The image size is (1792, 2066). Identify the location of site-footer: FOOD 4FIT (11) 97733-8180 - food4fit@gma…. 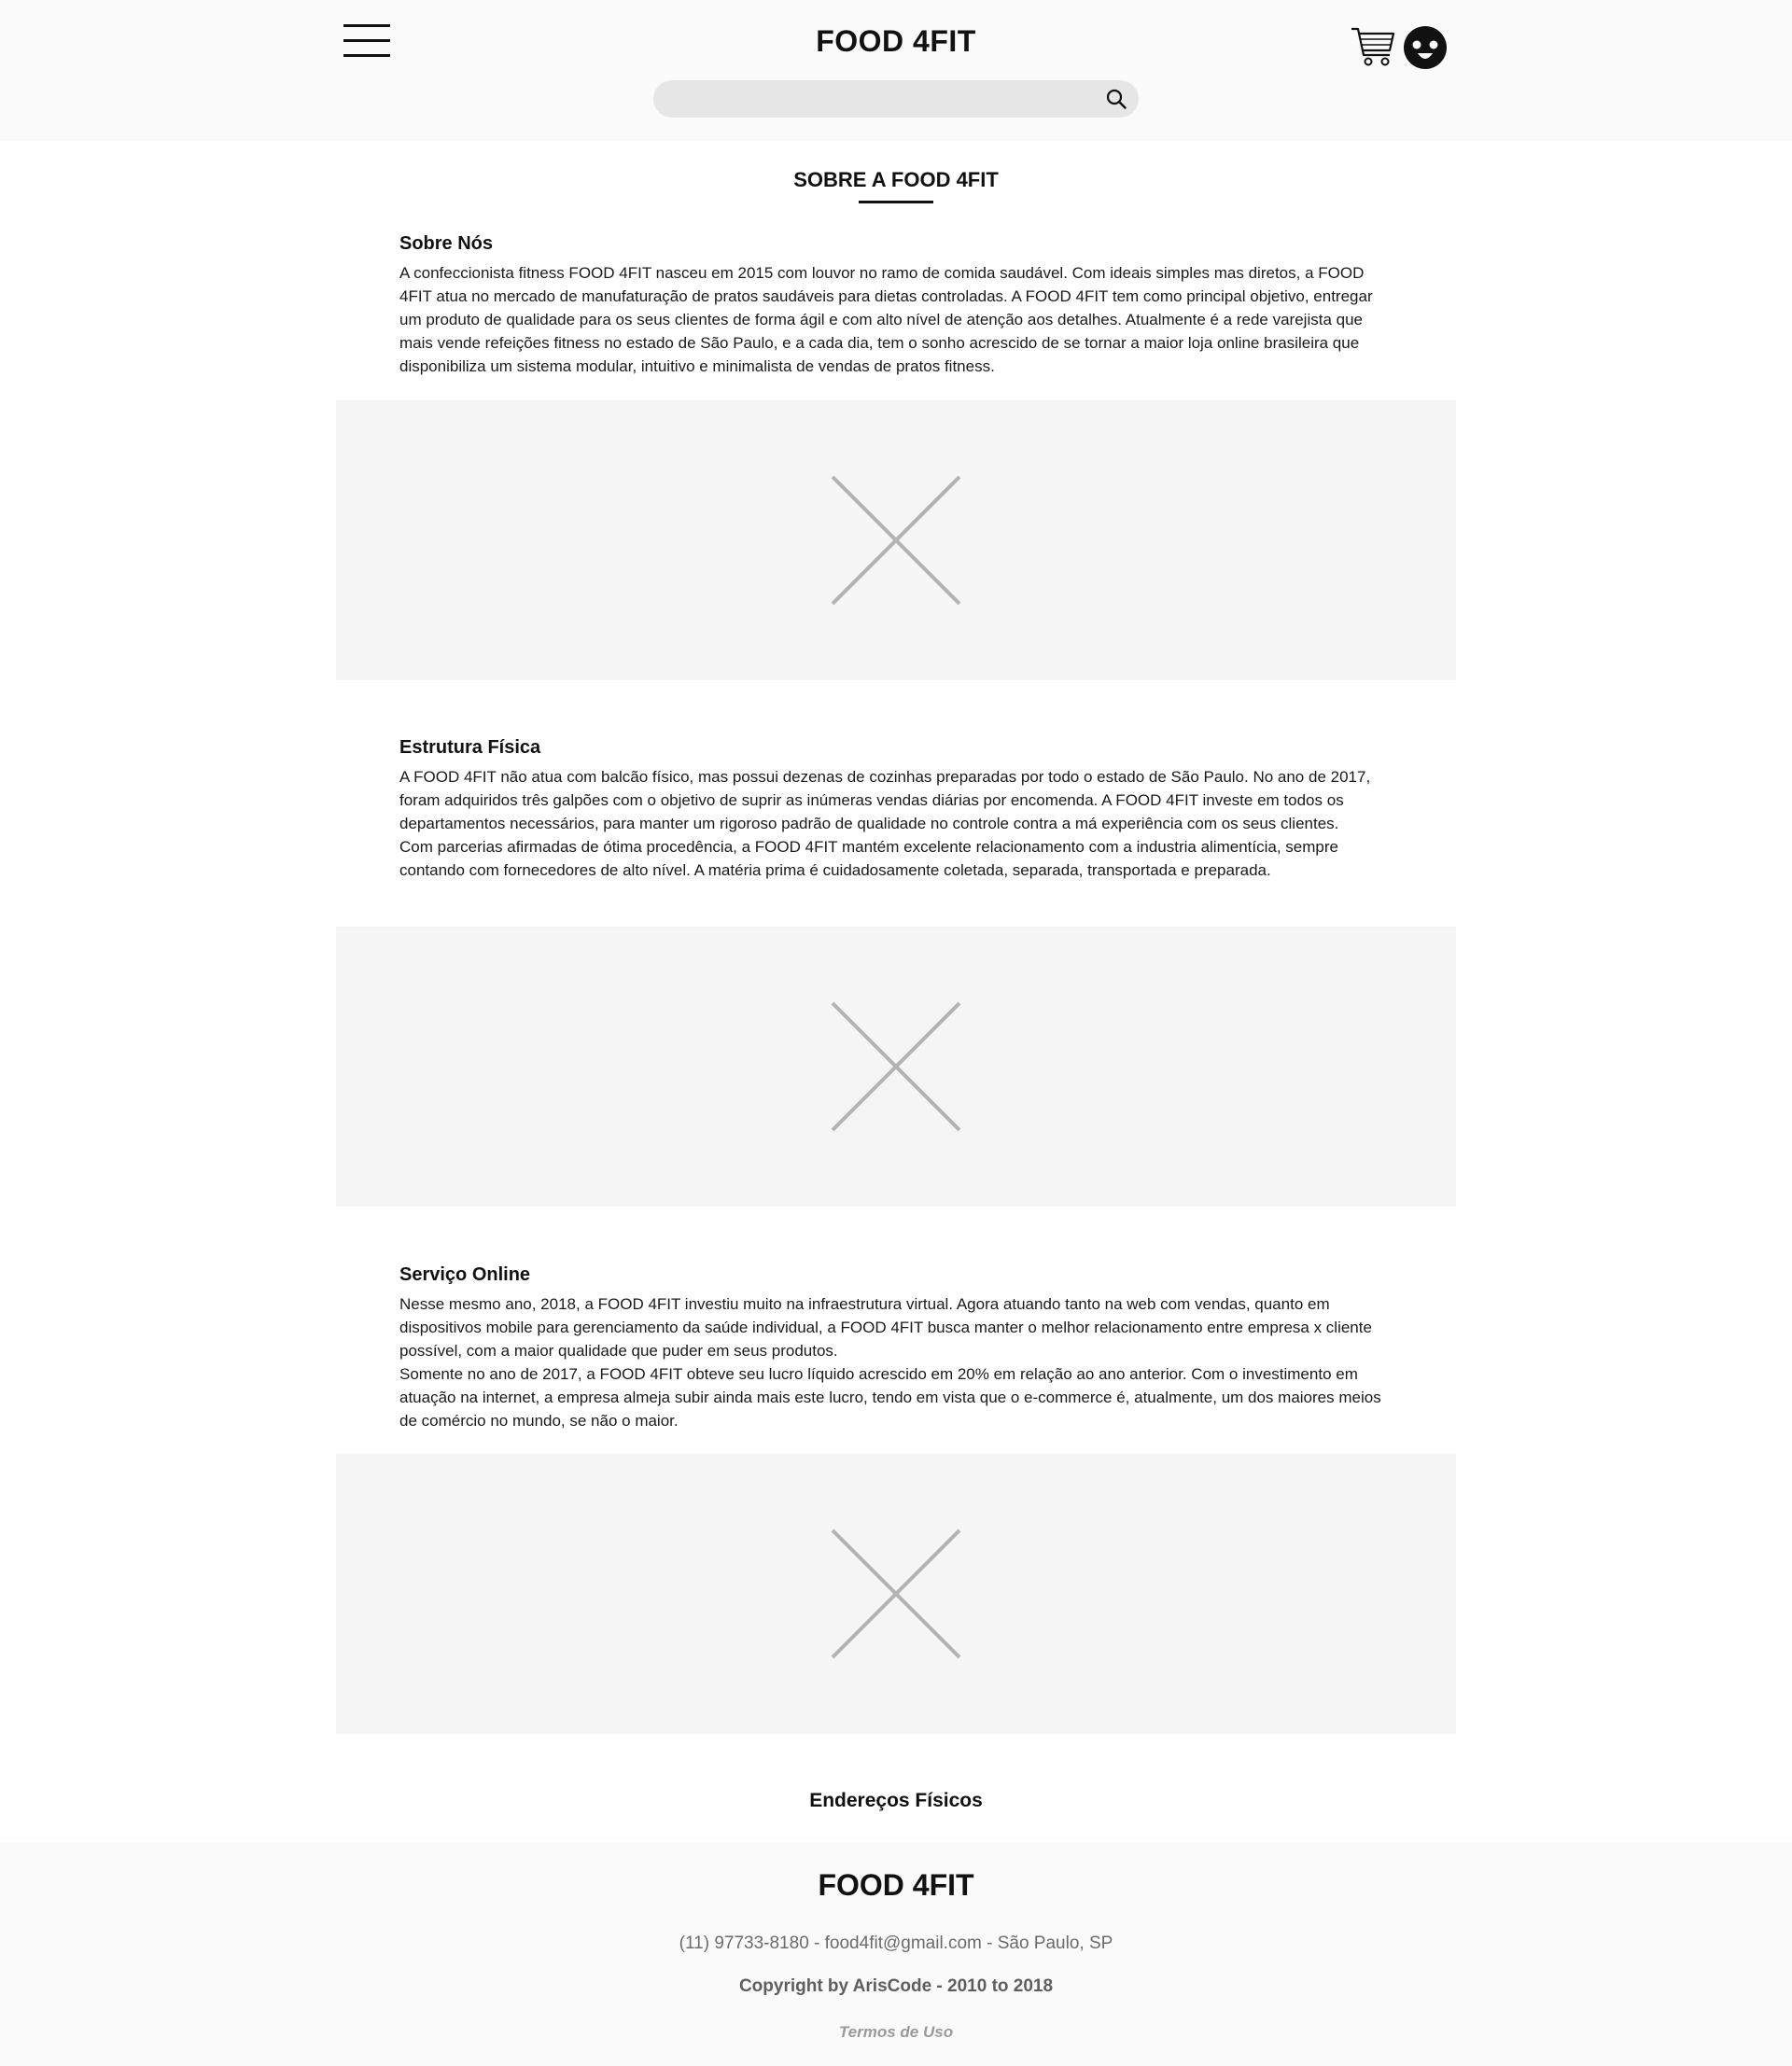
(896, 1954).